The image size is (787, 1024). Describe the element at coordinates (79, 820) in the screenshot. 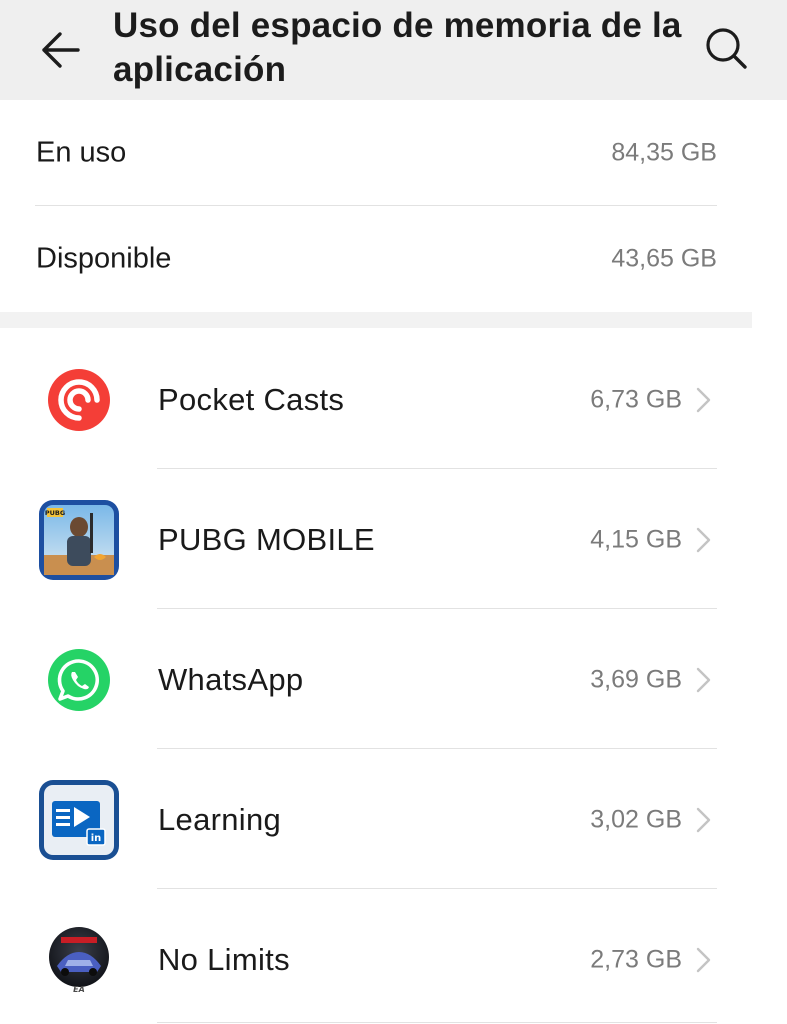

I see `linkedin-learning-icon: in` at that location.